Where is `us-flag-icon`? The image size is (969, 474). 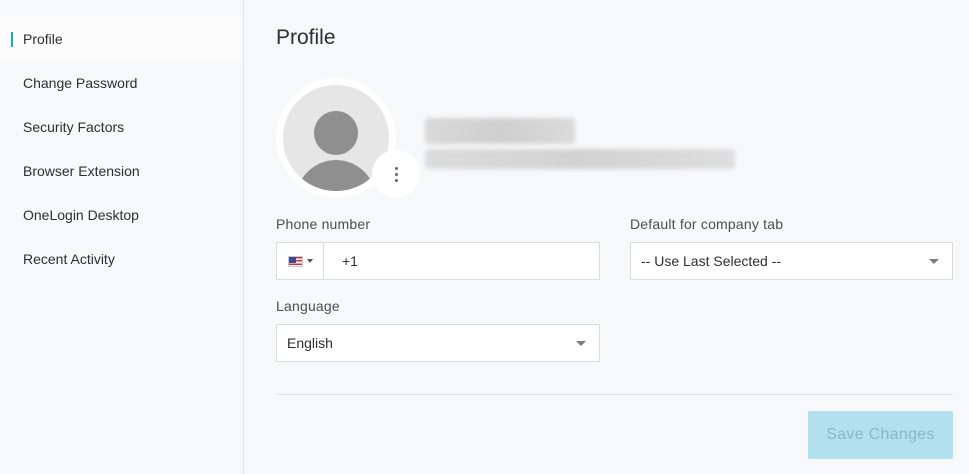
us-flag-icon is located at coordinates (295, 261).